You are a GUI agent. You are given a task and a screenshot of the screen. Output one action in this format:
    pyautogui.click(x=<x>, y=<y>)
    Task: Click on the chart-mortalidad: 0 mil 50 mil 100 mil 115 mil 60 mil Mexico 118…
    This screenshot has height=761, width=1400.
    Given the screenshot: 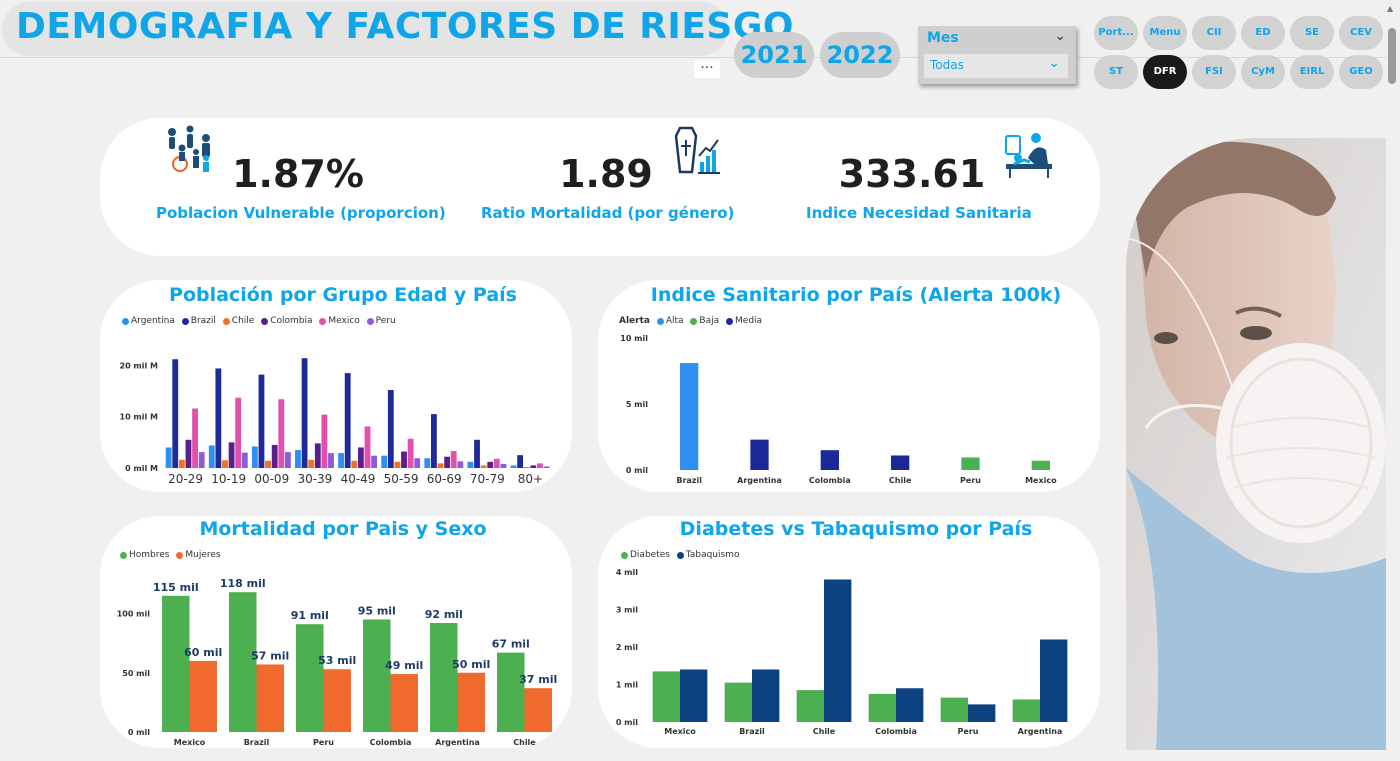 What is the action you would take?
    pyautogui.click(x=336, y=657)
    